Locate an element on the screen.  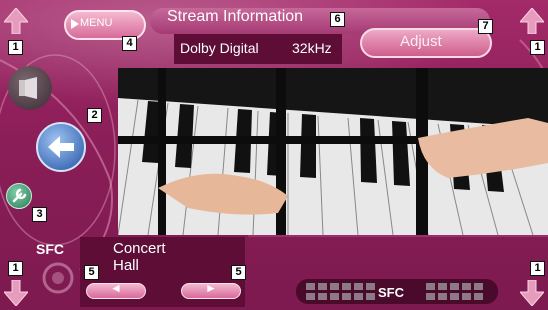
return-icon is located at coordinates (61, 147).